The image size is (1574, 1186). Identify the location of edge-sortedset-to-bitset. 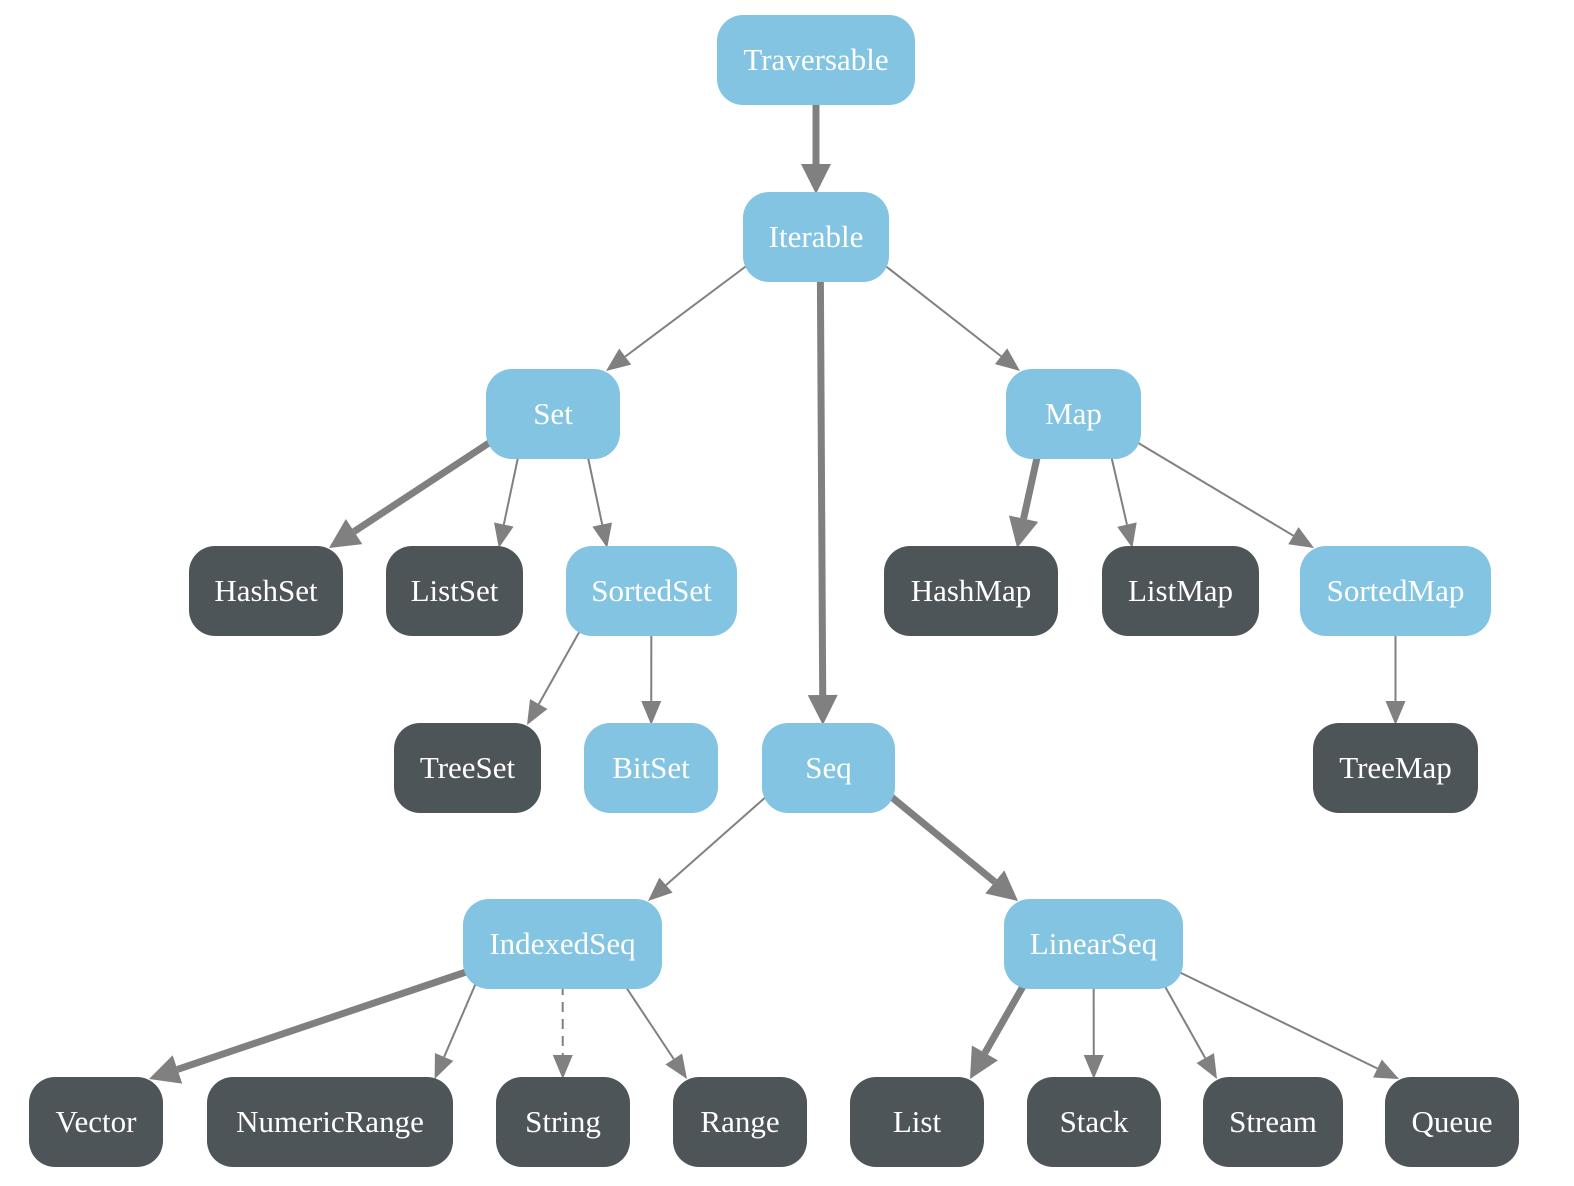
(651, 678).